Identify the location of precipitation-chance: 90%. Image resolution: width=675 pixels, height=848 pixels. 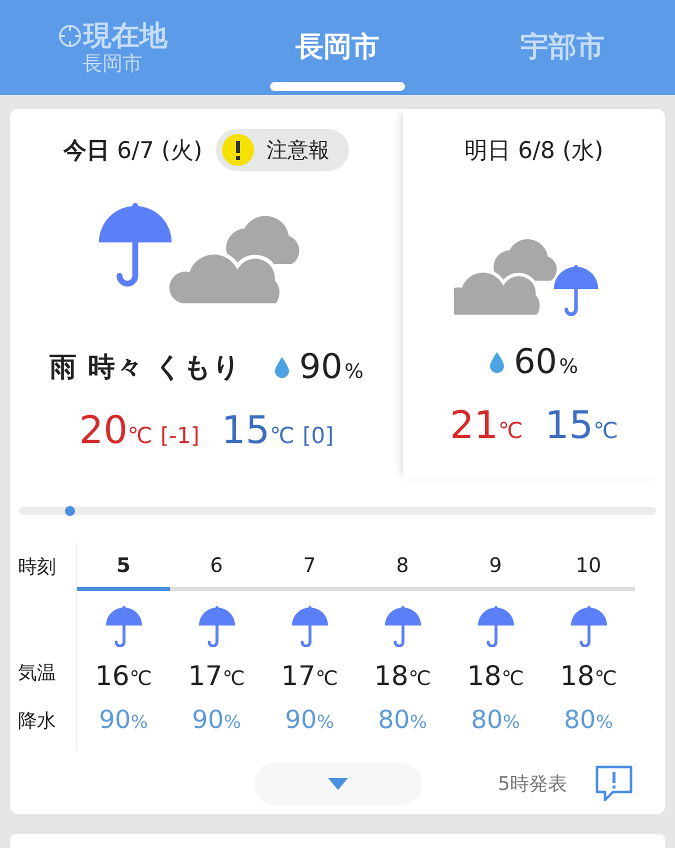
(319, 367).